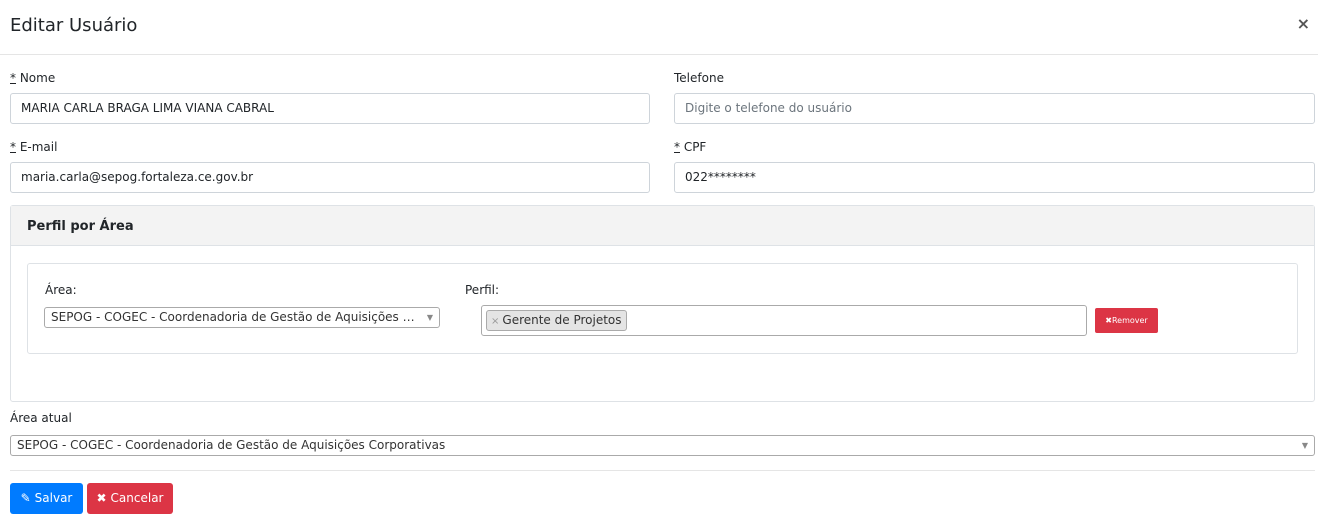 The width and height of the screenshot is (1318, 516). What do you see at coordinates (80, 226) in the screenshot?
I see `panel-title: Perfil por Área` at bounding box center [80, 226].